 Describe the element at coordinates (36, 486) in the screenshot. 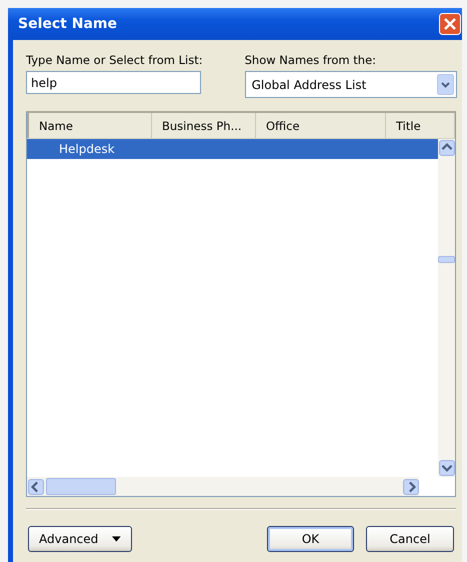

I see `scroll-left-button` at that location.